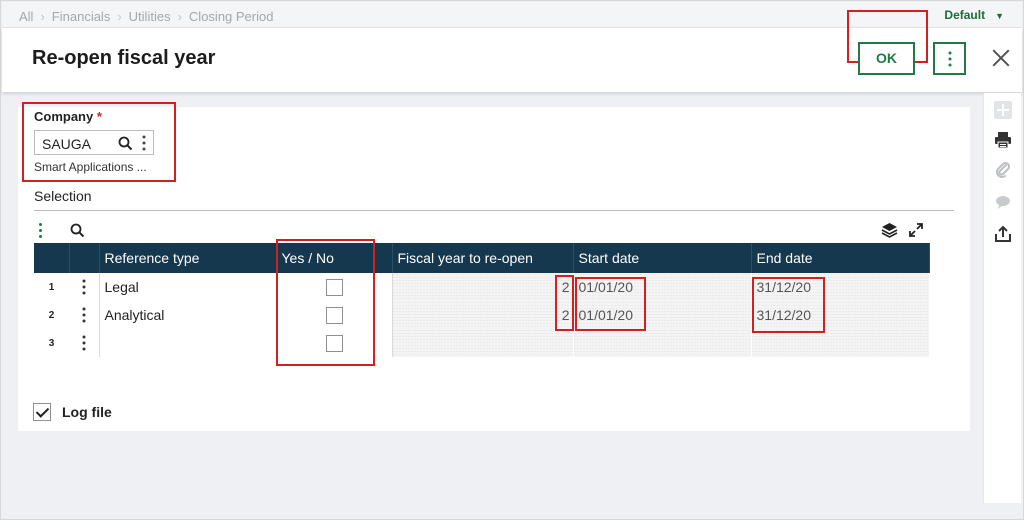  What do you see at coordinates (916, 230) in the screenshot?
I see `expand-icon` at bounding box center [916, 230].